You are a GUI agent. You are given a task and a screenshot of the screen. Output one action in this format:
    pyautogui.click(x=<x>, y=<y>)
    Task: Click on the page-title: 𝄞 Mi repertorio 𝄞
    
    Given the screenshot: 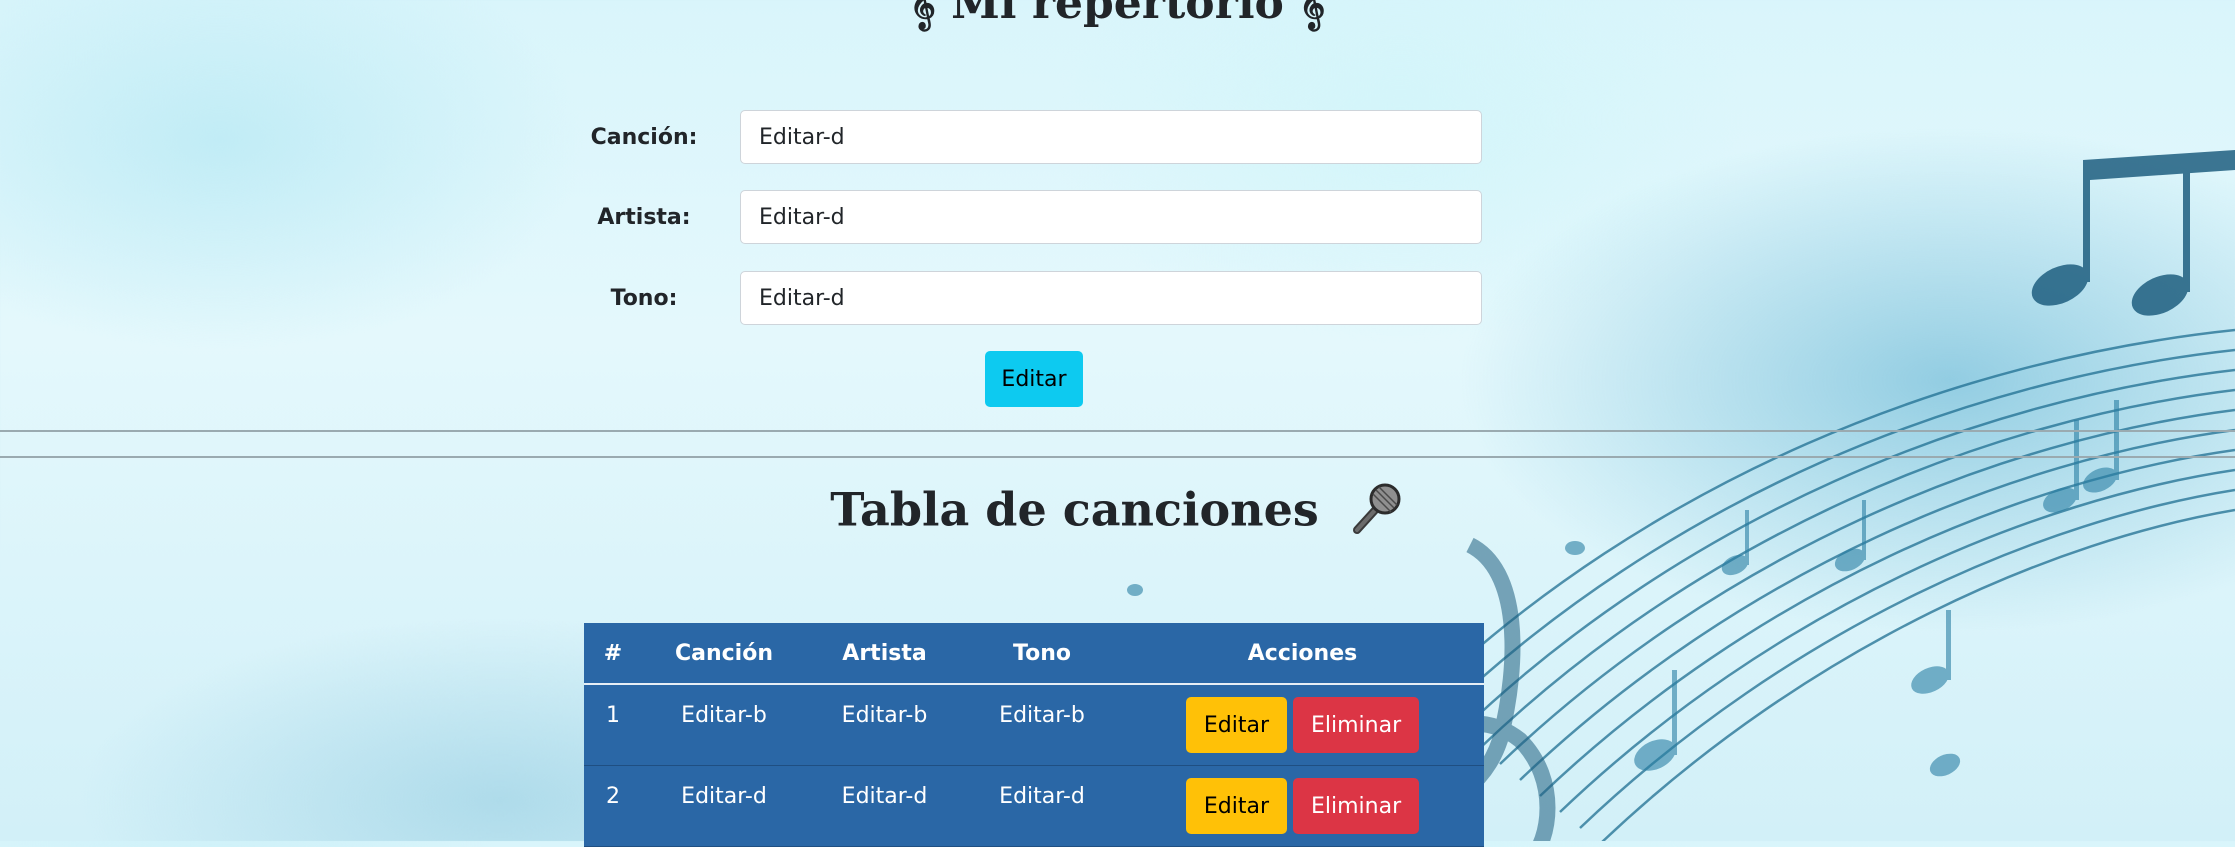 What is the action you would take?
    pyautogui.click(x=1117, y=14)
    